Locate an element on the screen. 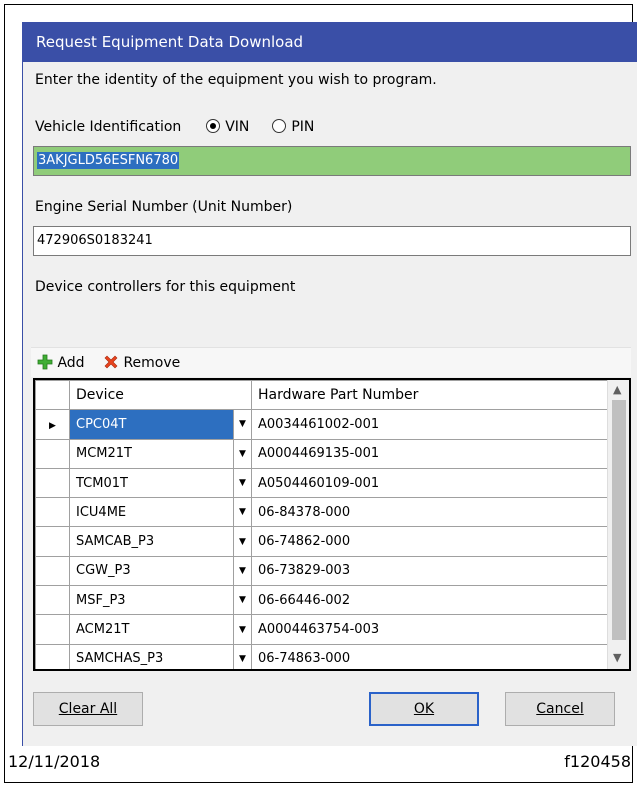  device-cell: SAMCHAS_P3 is located at coordinates (151, 656).